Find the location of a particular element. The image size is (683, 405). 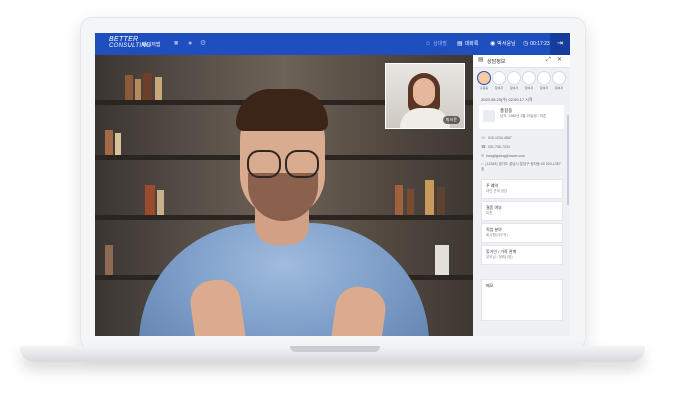

contact-text: 031-735-7234 is located at coordinates (498, 147).